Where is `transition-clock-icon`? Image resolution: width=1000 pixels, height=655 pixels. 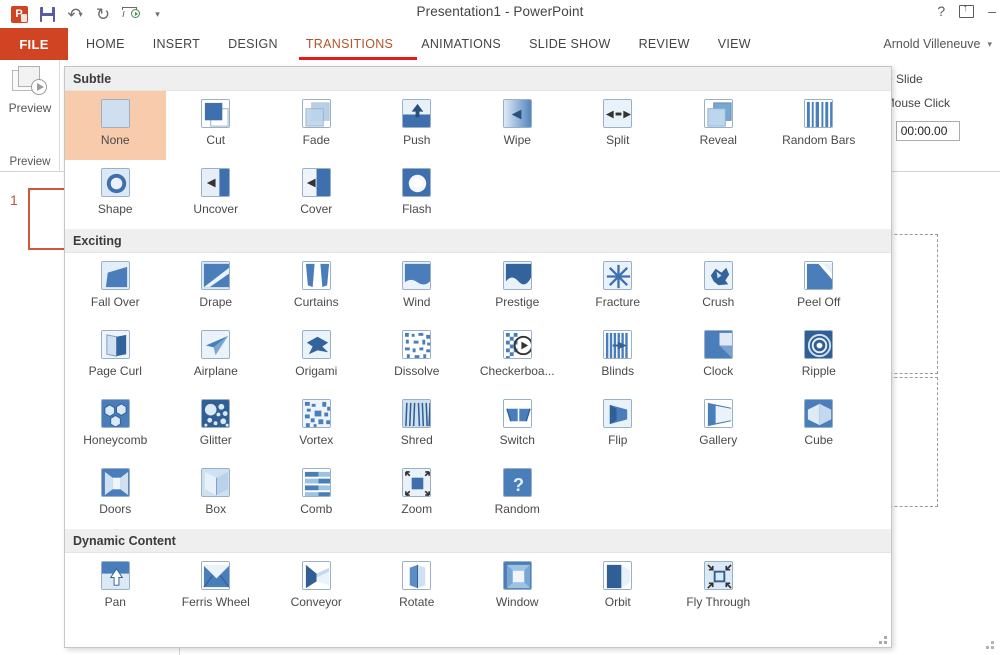 transition-clock-icon is located at coordinates (718, 344).